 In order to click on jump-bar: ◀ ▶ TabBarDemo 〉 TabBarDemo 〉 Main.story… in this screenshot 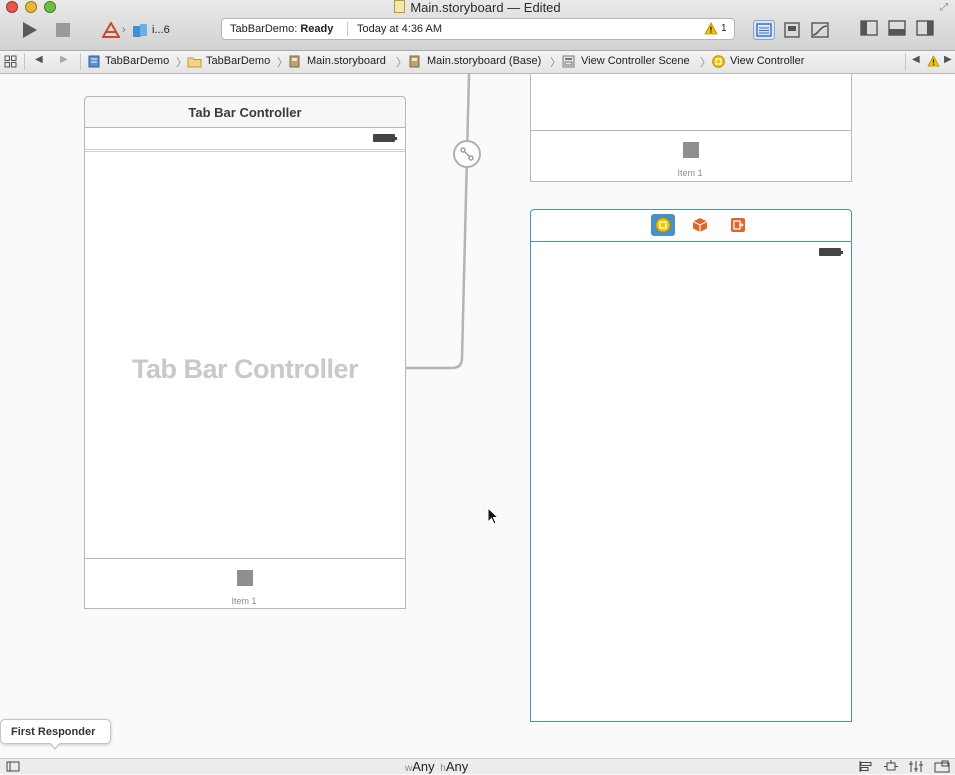, I will do `click(477, 62)`.